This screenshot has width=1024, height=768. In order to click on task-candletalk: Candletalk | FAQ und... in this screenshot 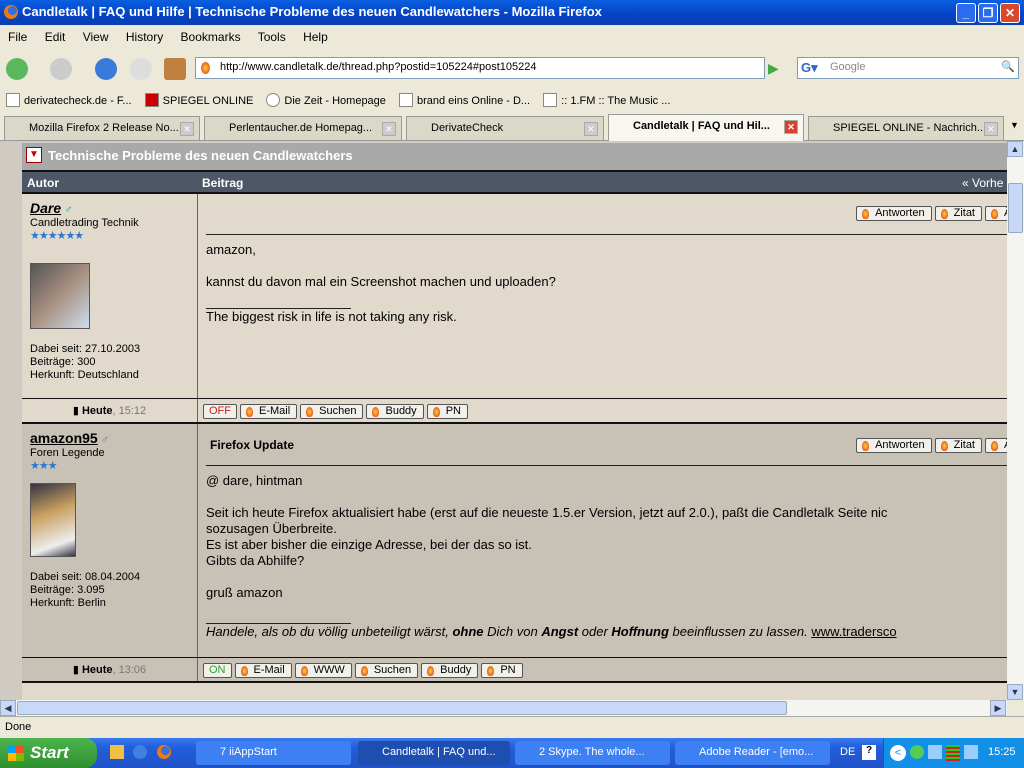, I will do `click(434, 753)`.